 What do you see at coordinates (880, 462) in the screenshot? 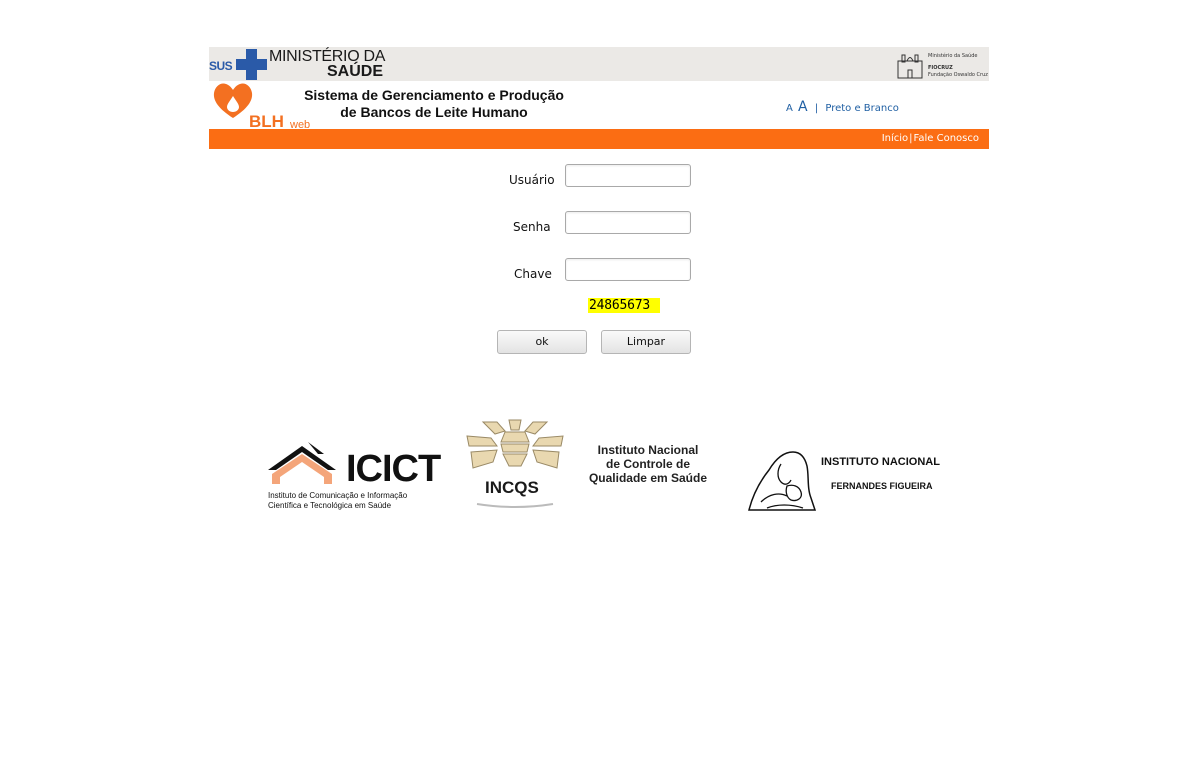
I see `iff-title-line1: INSTITUTO NACIONAL` at bounding box center [880, 462].